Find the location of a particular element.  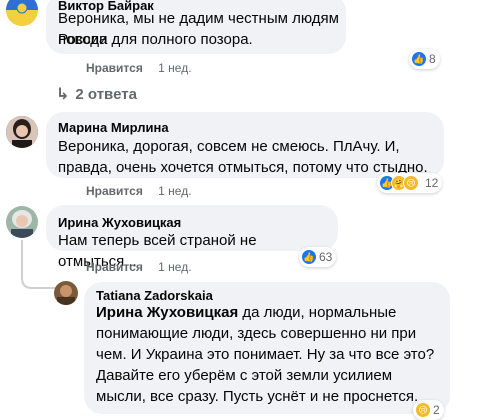

reply-arrow-icon: ↳ is located at coordinates (63, 94).